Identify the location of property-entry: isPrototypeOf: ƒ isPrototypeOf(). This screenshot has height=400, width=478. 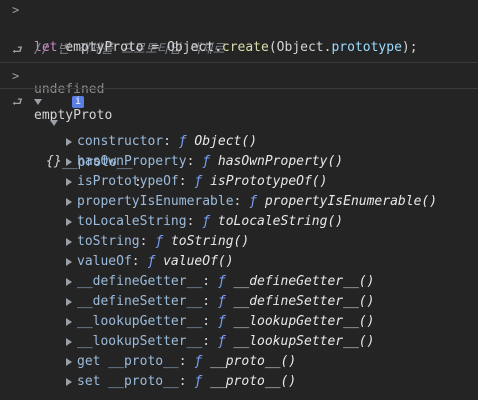
(202, 181).